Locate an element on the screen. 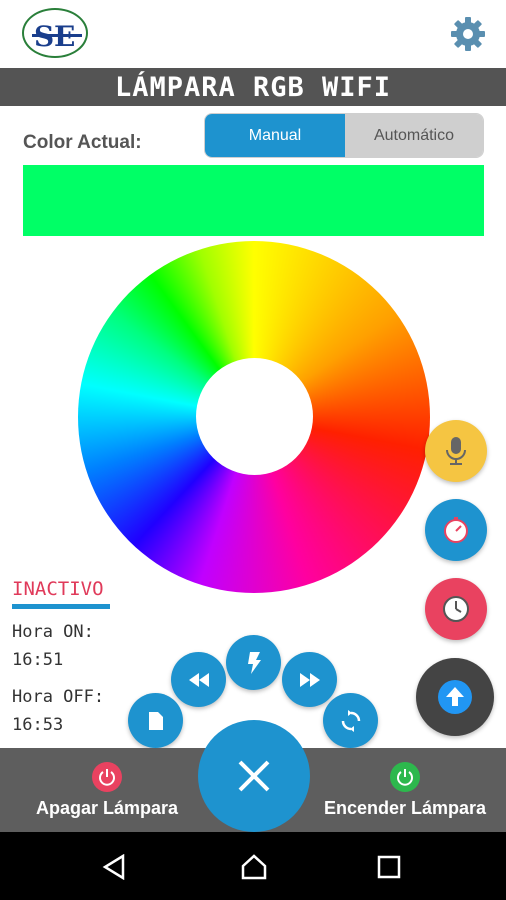 Image resolution: width=506 pixels, height=900 pixels. hora-on-label: Hora ON: is located at coordinates (53, 632).